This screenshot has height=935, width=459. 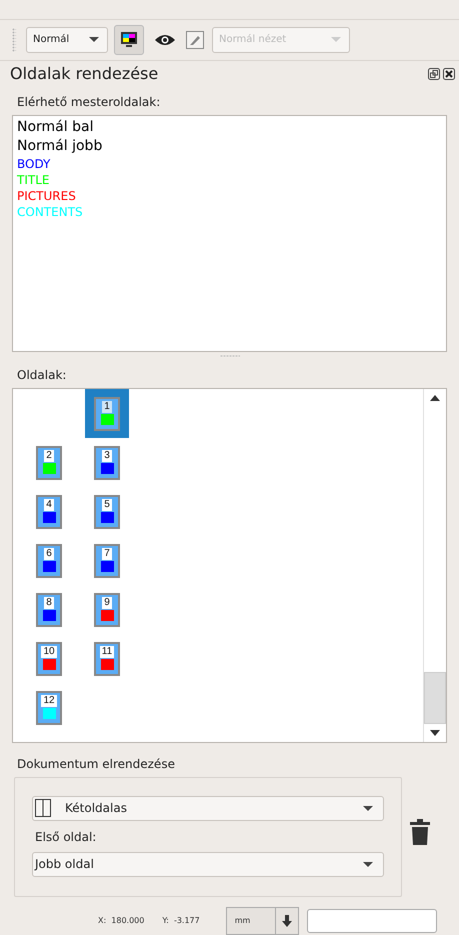 What do you see at coordinates (434, 565) in the screenshot?
I see `scrollbar` at bounding box center [434, 565].